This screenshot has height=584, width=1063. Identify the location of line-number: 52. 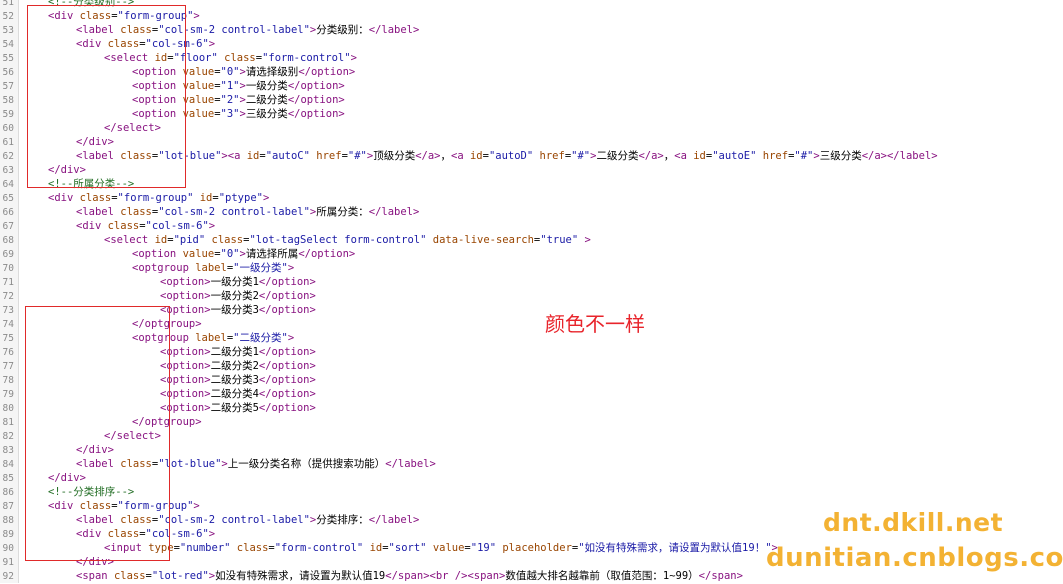
(8, 16).